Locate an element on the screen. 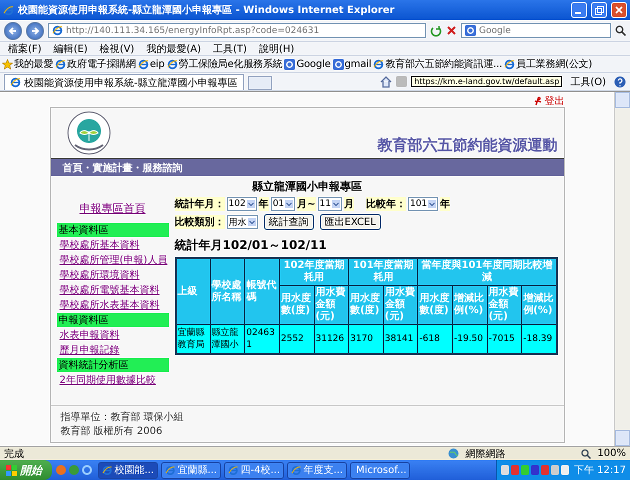 The height and width of the screenshot is (480, 630). windows-flag-icon is located at coordinates (11, 470).